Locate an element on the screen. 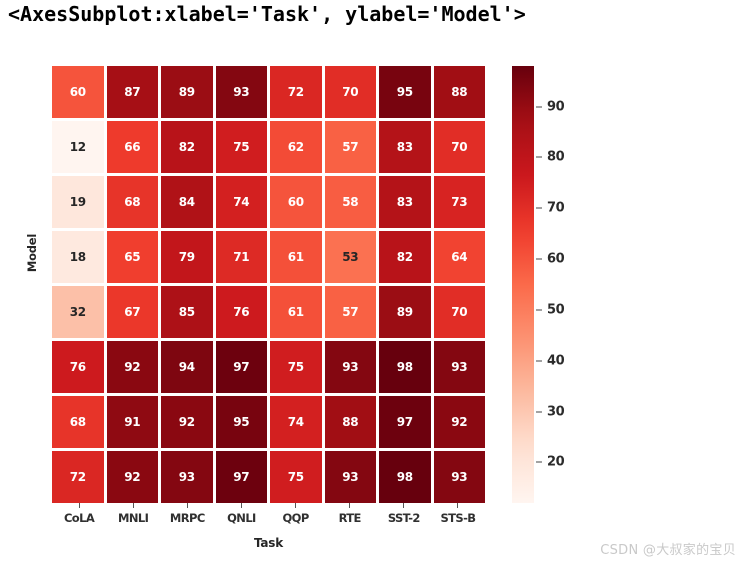 This screenshot has width=746, height=570. y-axis-label: Model is located at coordinates (32, 253).